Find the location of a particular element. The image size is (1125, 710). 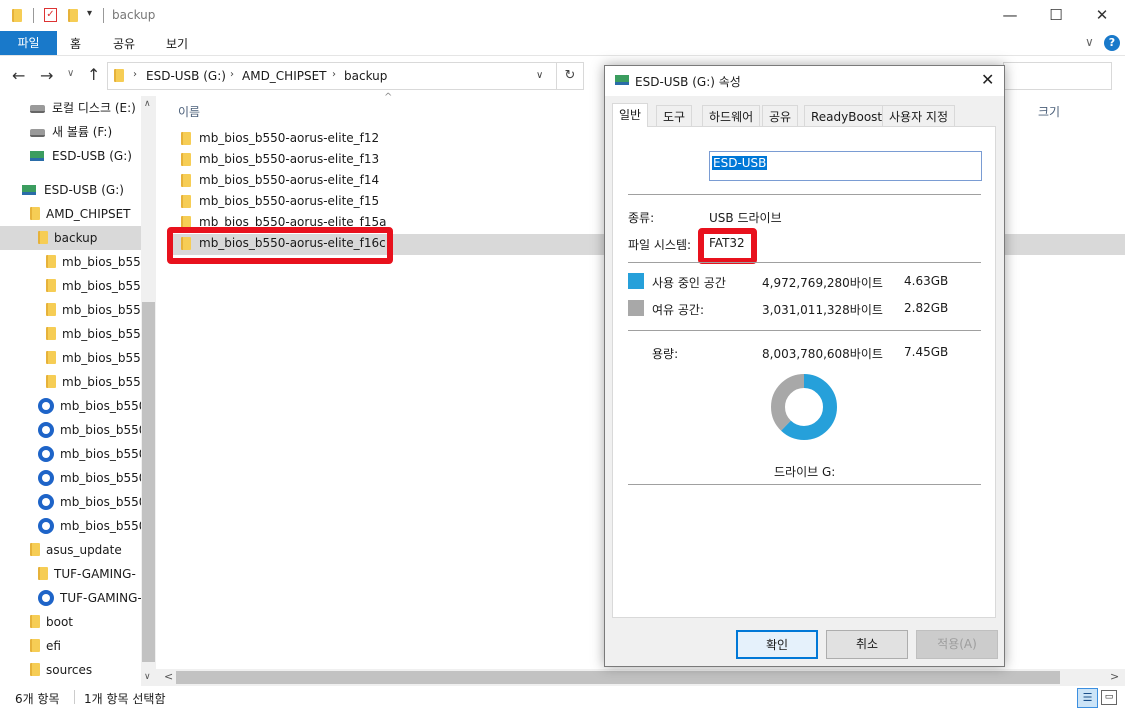

tab-view: 보기 is located at coordinates (177, 43).